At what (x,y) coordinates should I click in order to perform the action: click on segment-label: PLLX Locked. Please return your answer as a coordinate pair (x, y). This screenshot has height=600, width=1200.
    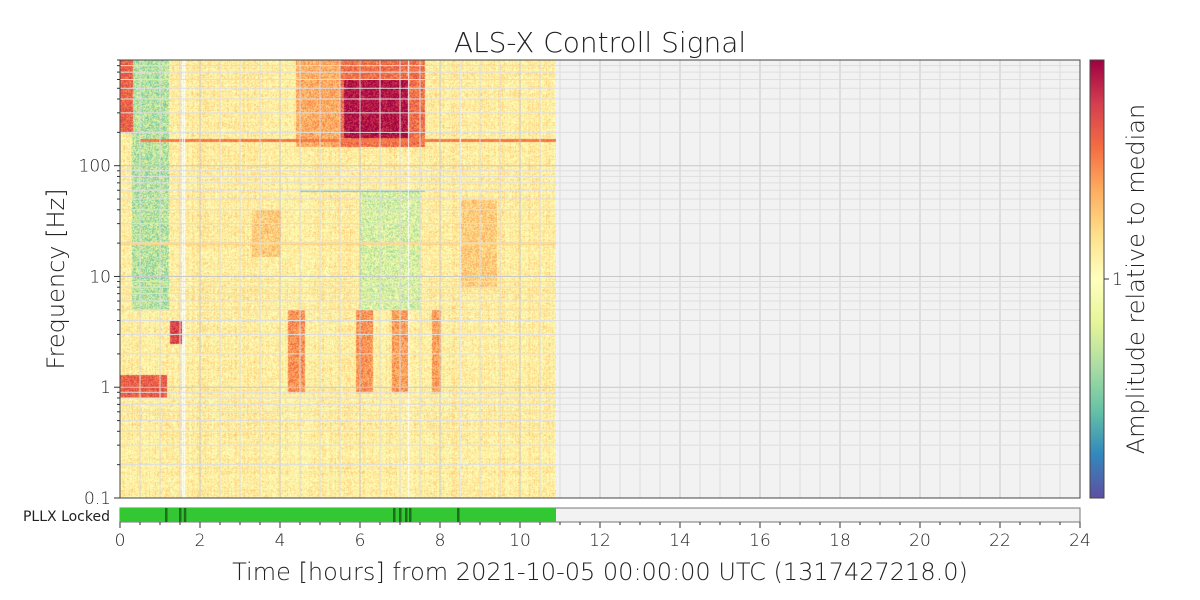
    Looking at the image, I should click on (66, 517).